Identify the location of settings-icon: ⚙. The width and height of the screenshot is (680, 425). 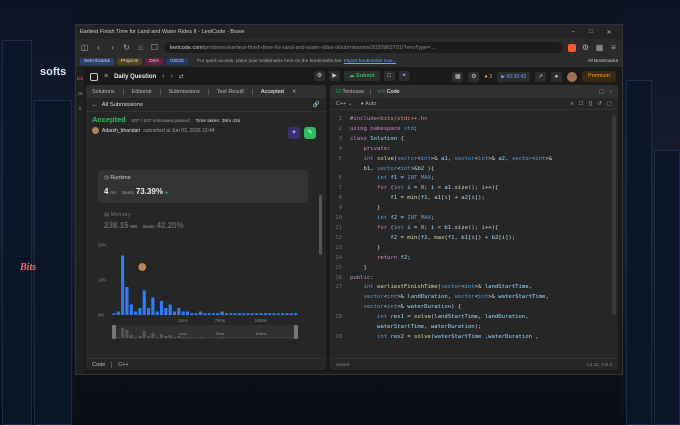
(474, 76).